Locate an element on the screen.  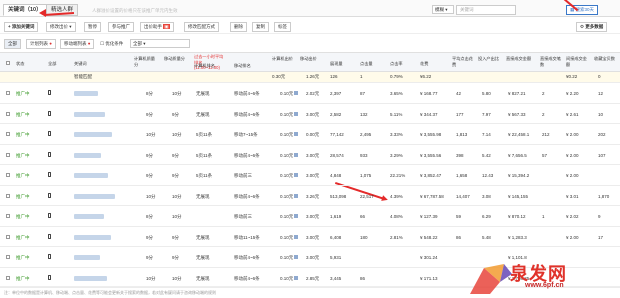
match-select: 模糊 ▾ is located at coordinates (443, 9).